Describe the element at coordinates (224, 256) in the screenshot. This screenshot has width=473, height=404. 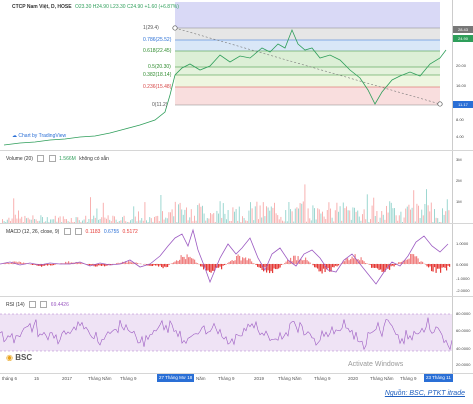
I see `macd-line` at that location.